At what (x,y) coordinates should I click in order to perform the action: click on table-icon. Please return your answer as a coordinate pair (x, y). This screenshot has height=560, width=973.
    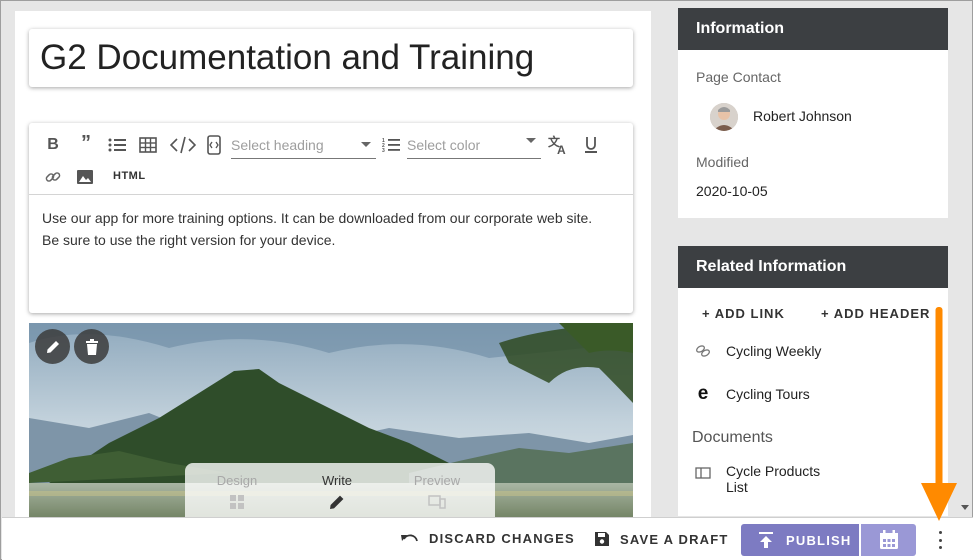
    Looking at the image, I should click on (148, 145).